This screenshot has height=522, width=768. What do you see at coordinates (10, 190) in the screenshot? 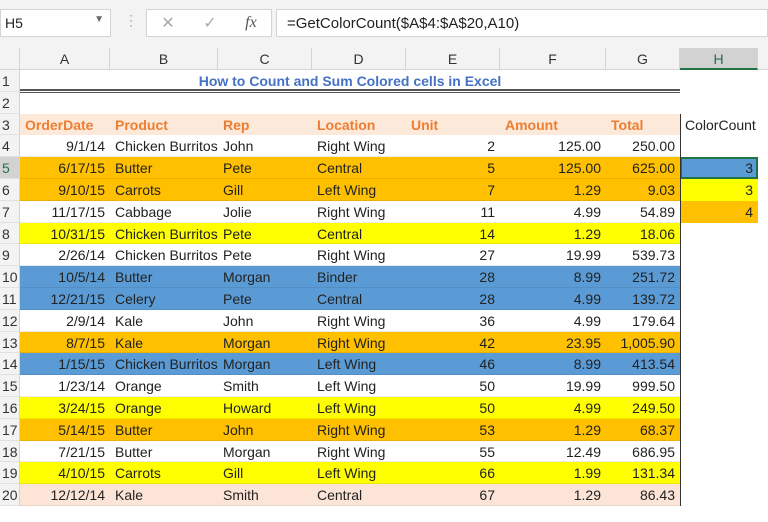
I see `row-header: 6` at bounding box center [10, 190].